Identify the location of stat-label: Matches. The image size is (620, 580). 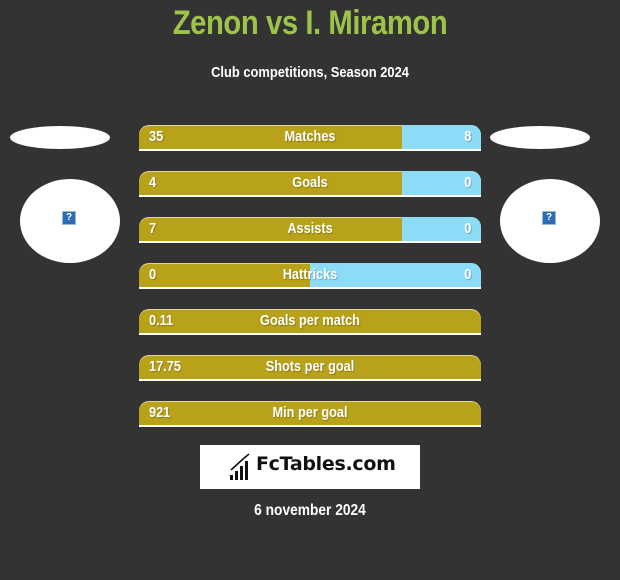
(310, 136).